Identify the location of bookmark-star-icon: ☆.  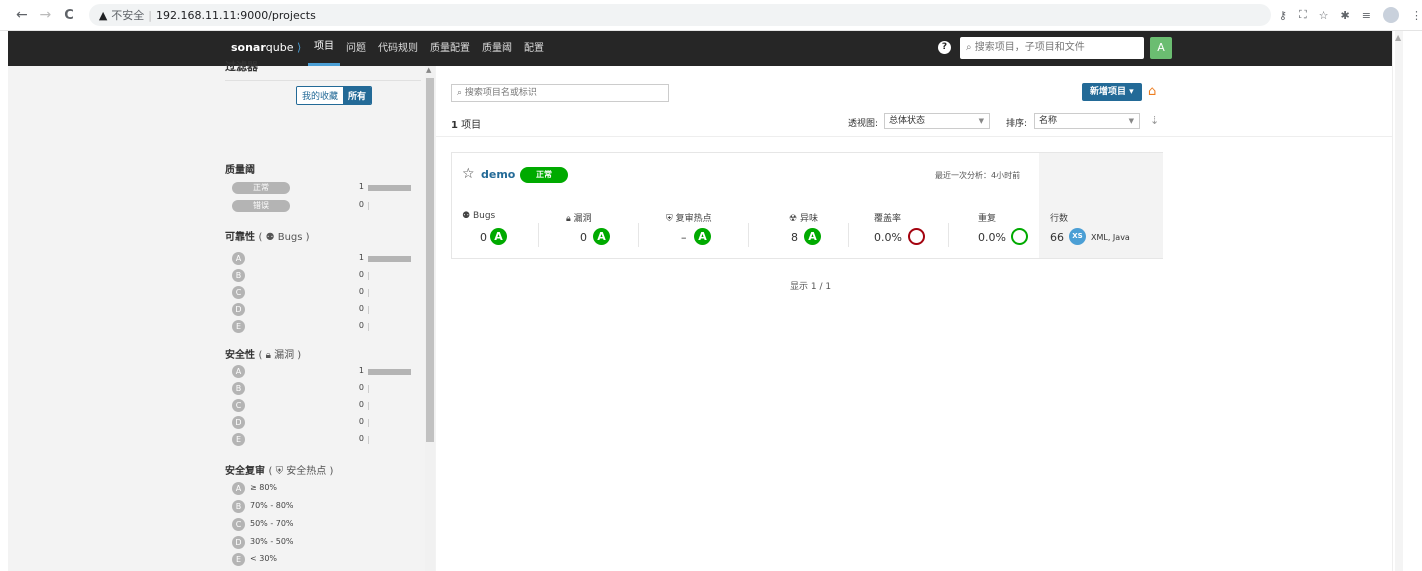
(1324, 15).